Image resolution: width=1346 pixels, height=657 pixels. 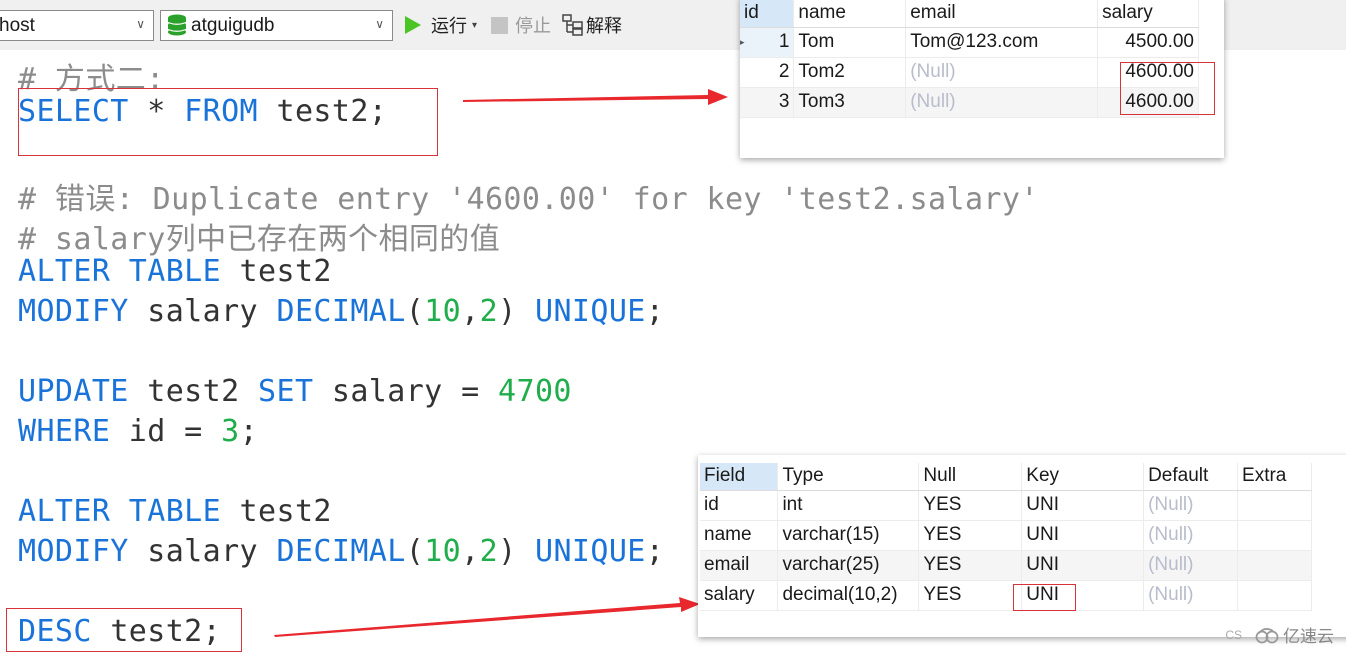 I want to click on highlight-box-select, so click(x=228, y=122).